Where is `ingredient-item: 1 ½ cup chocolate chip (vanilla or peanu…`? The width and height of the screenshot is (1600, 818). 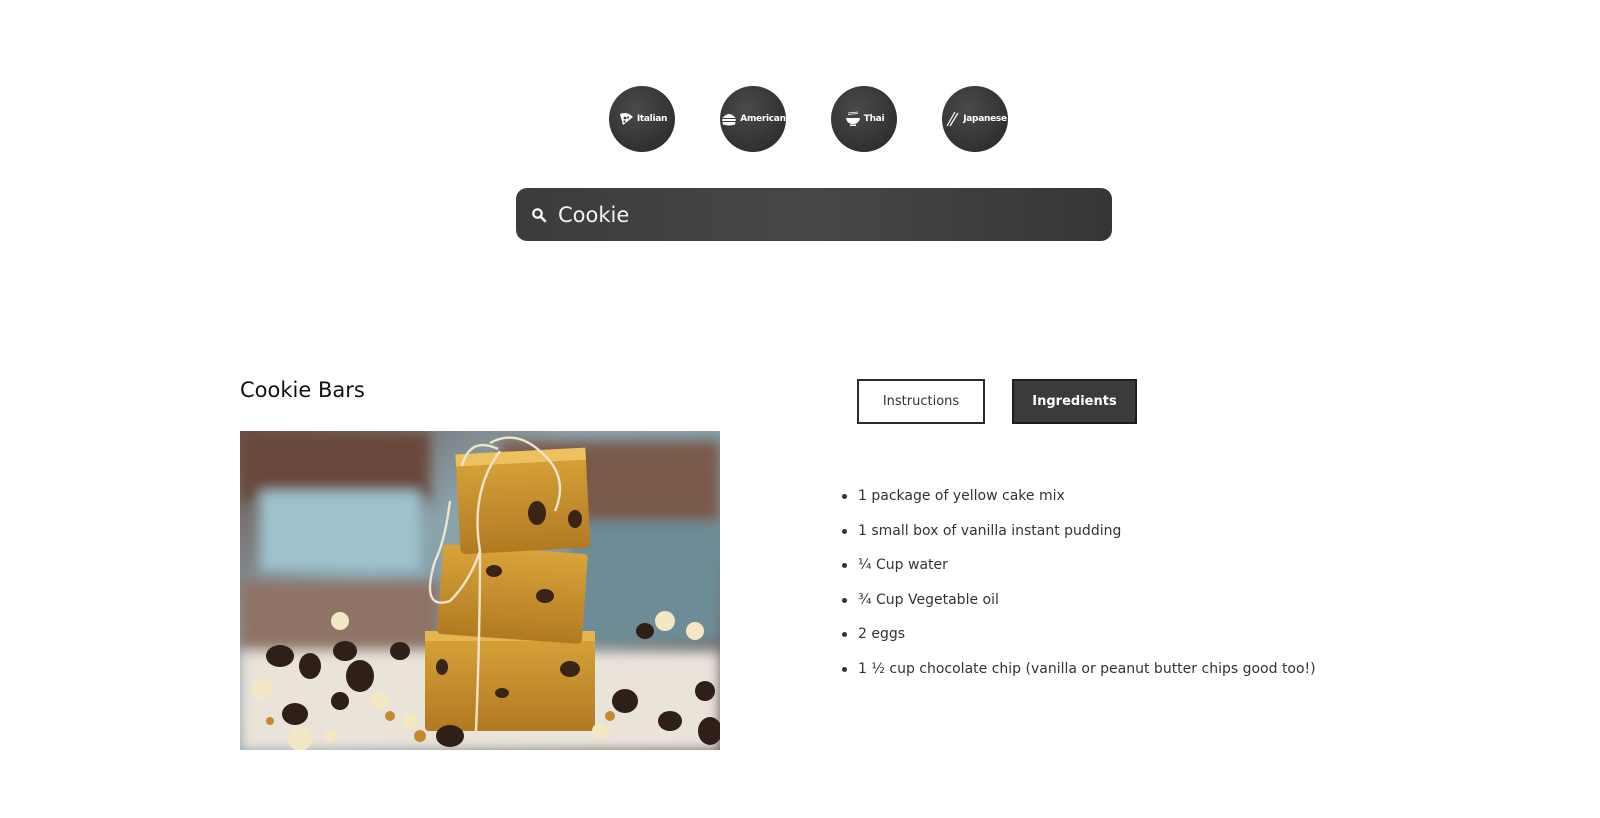
ingredient-item: 1 ½ cup chocolate chip (vanilla or peanu… is located at coordinates (1079, 674).